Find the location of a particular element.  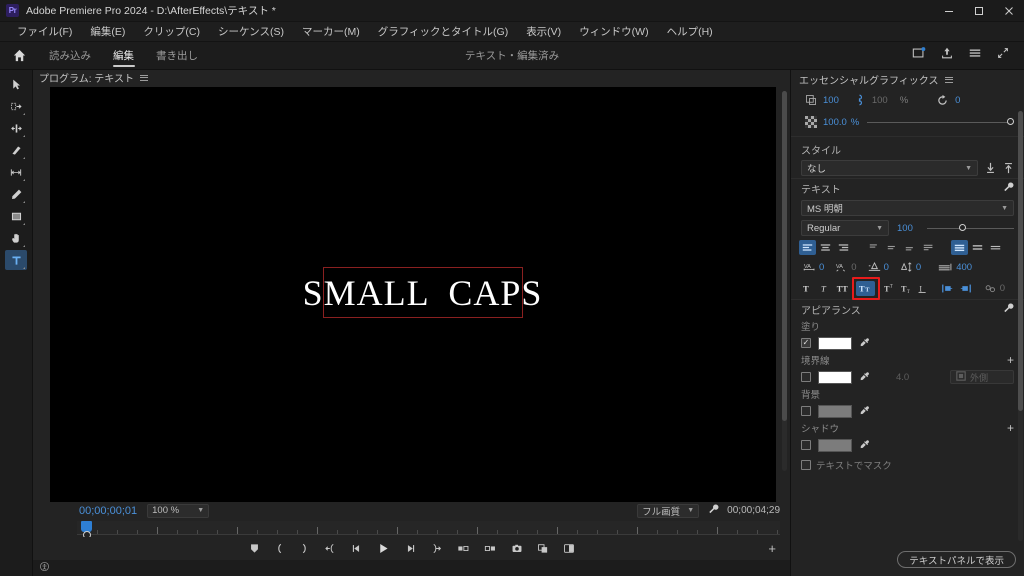

baseline-shift-metric: 0 is located at coordinates (878, 267).